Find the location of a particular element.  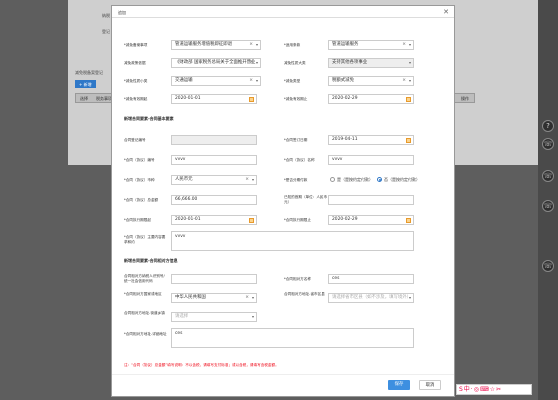

label-party-address: *合同相对方地址-详细地址 is located at coordinates (145, 334).